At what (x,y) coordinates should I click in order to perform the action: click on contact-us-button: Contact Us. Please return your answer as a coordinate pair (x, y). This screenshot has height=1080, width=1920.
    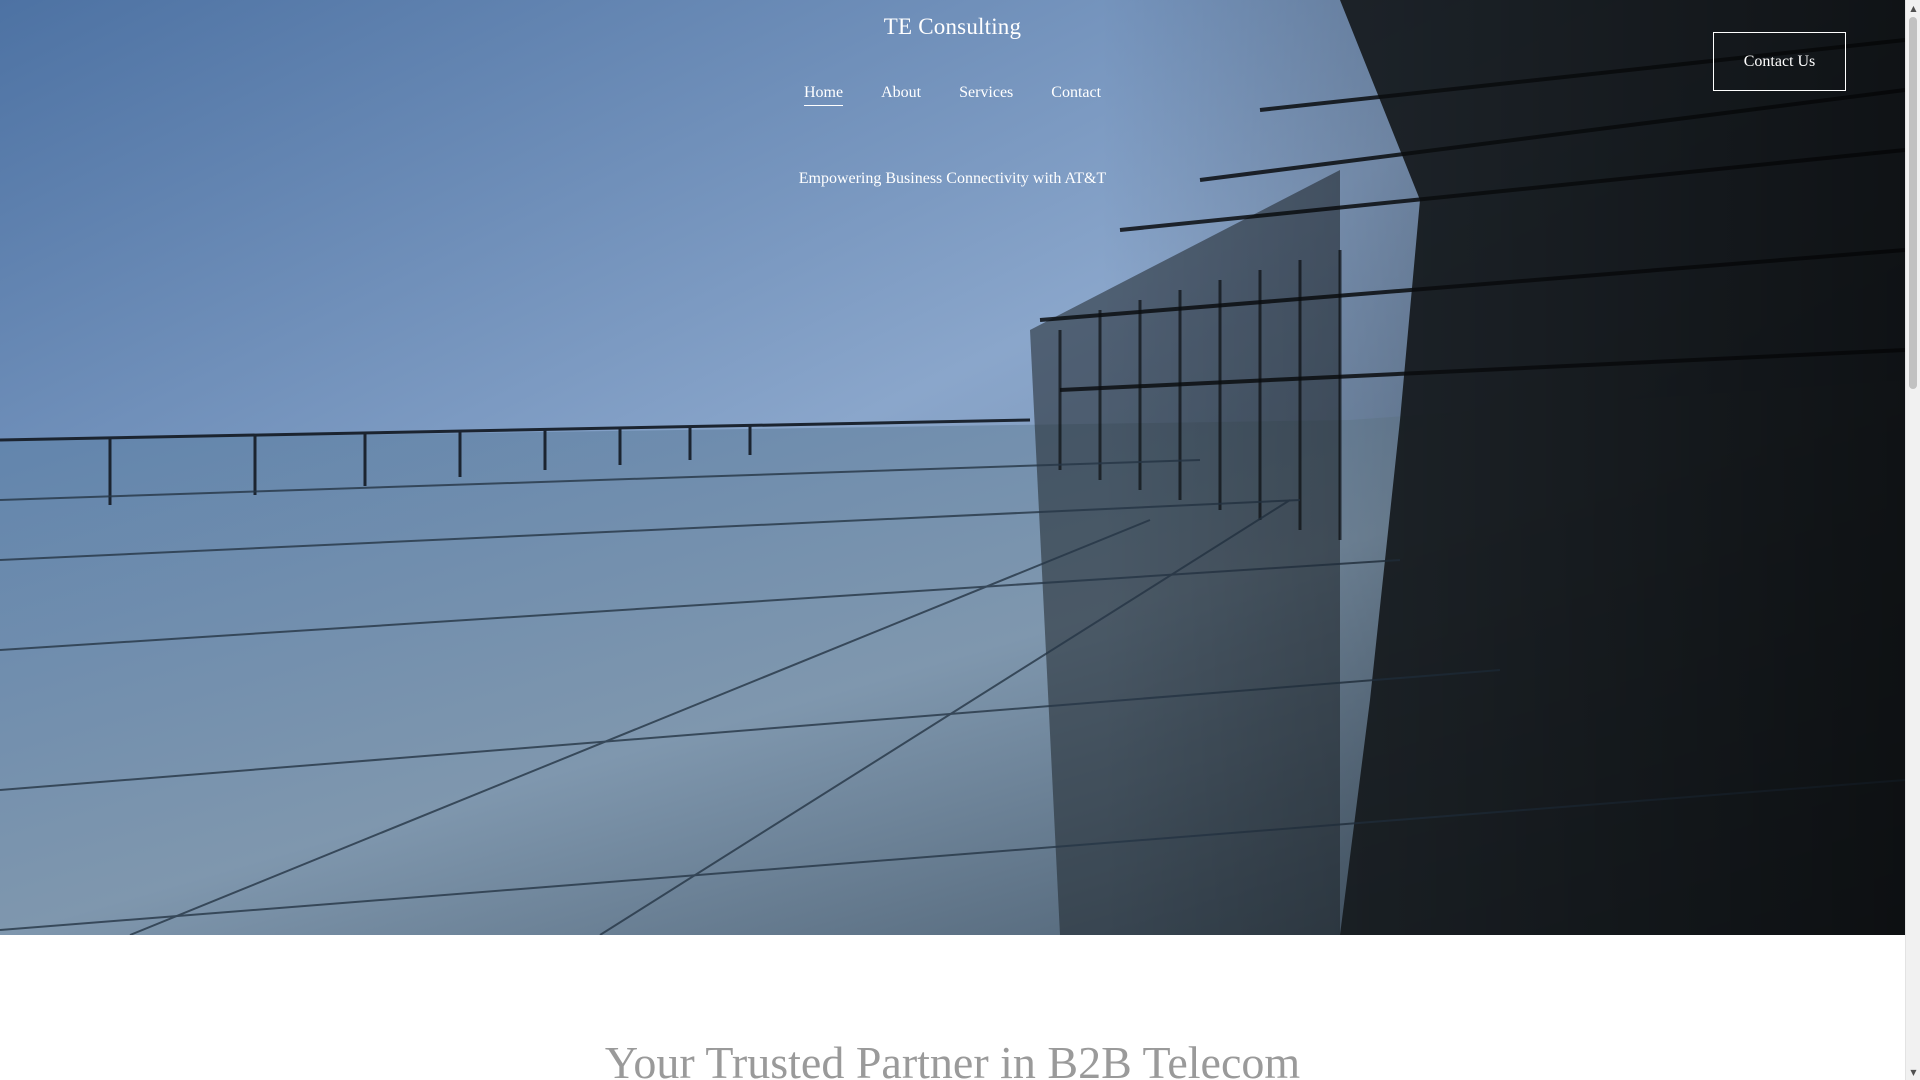
    Looking at the image, I should click on (1779, 61).